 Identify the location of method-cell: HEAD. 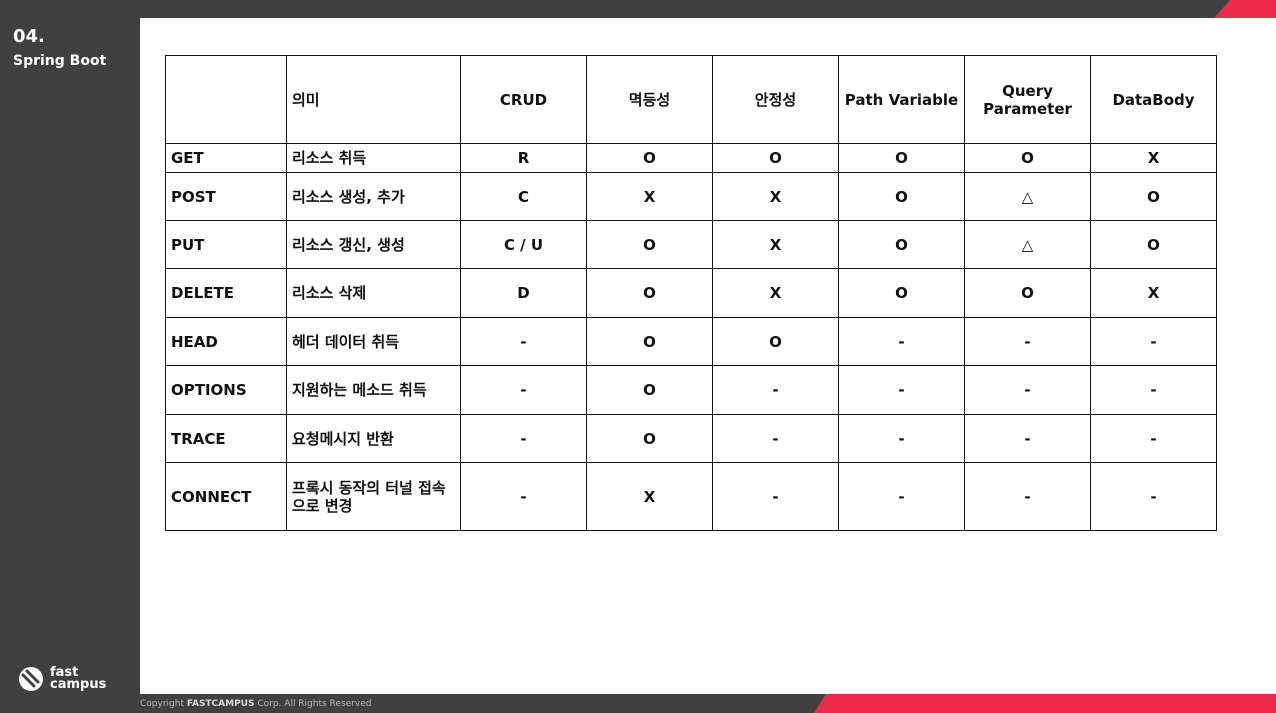
(226, 341).